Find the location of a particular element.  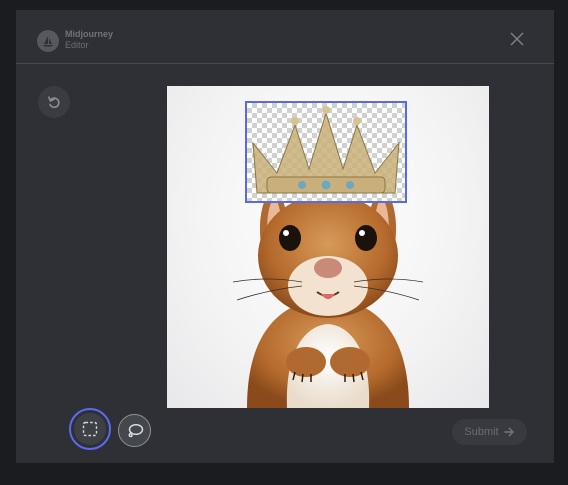

undo-icon is located at coordinates (54, 102).